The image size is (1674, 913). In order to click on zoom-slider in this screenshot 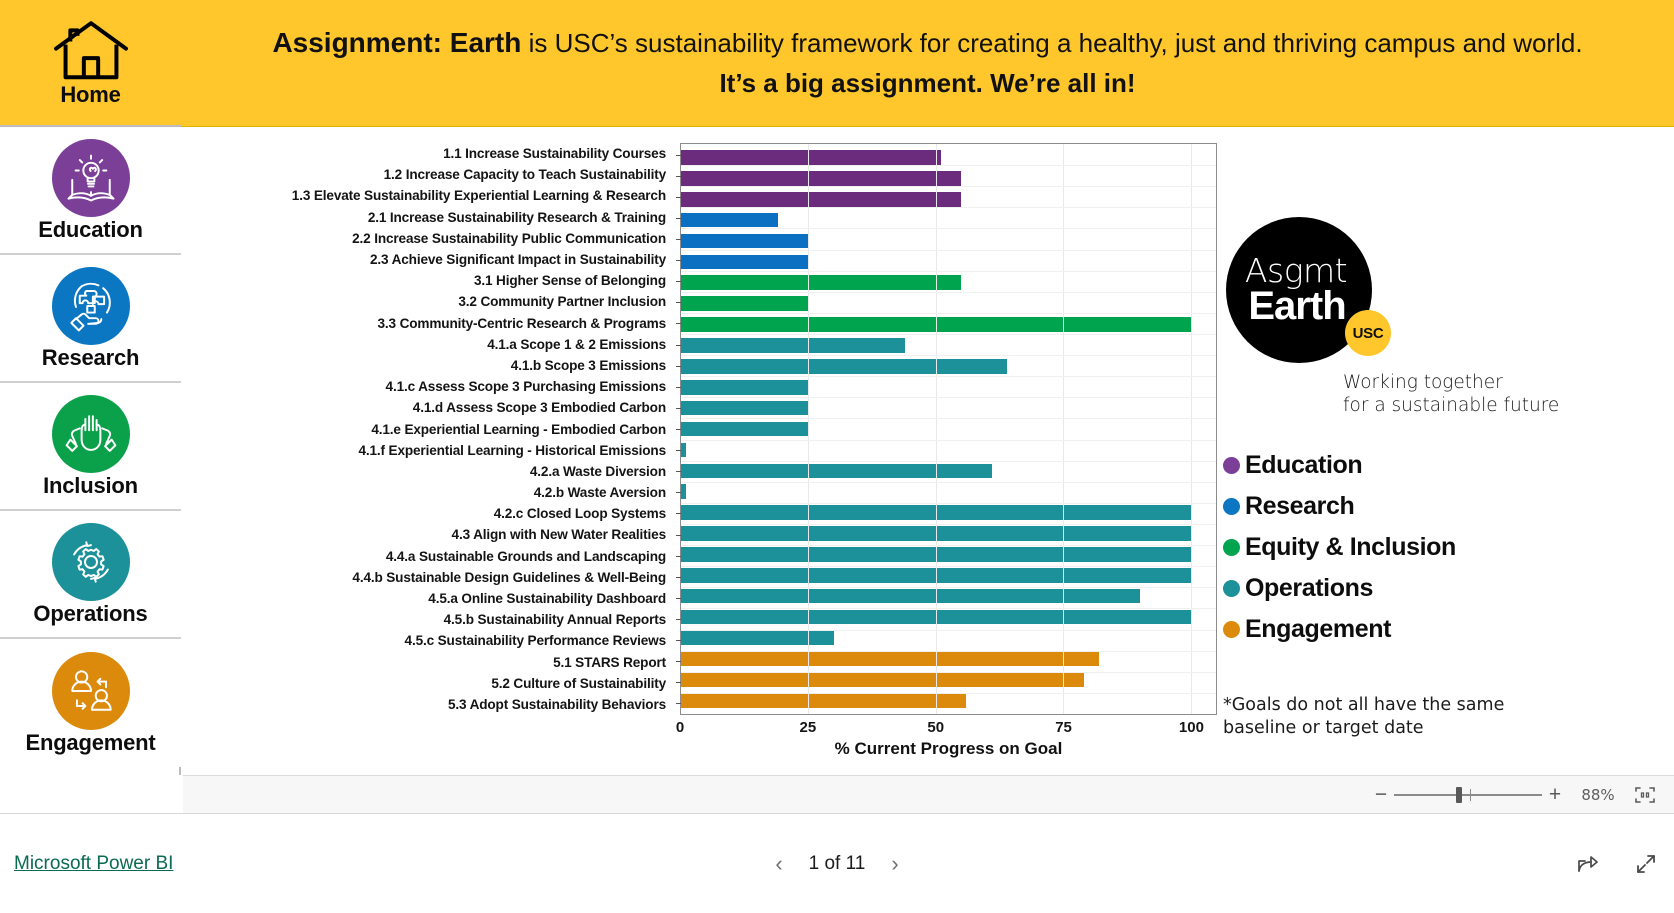, I will do `click(1468, 794)`.